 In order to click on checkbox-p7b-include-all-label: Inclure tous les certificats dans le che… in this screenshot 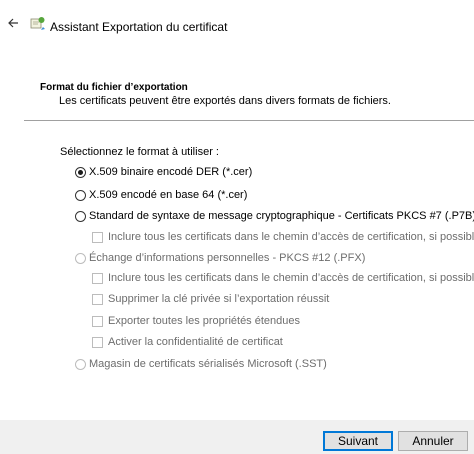, I will do `click(291, 237)`.